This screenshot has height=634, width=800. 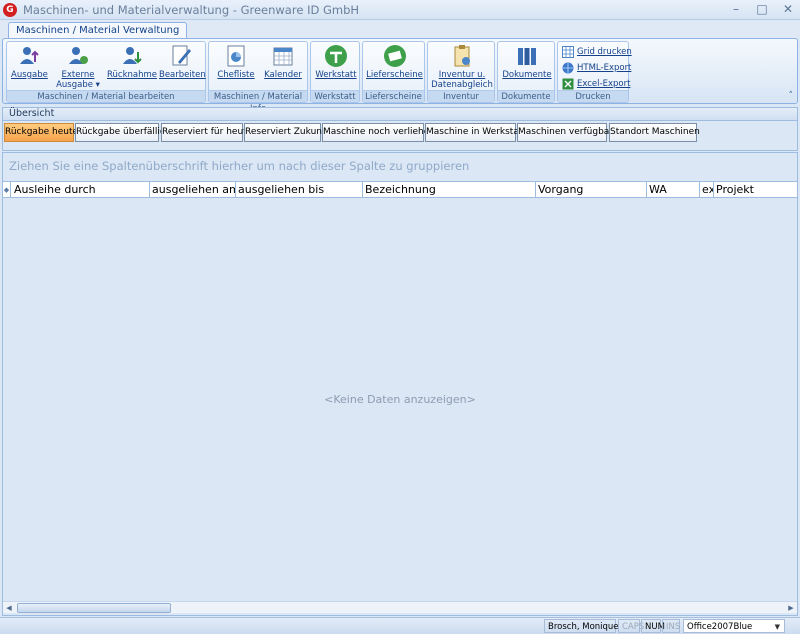 I want to click on group-lieferscheine-label: Lieferscheine, so click(x=393, y=96).